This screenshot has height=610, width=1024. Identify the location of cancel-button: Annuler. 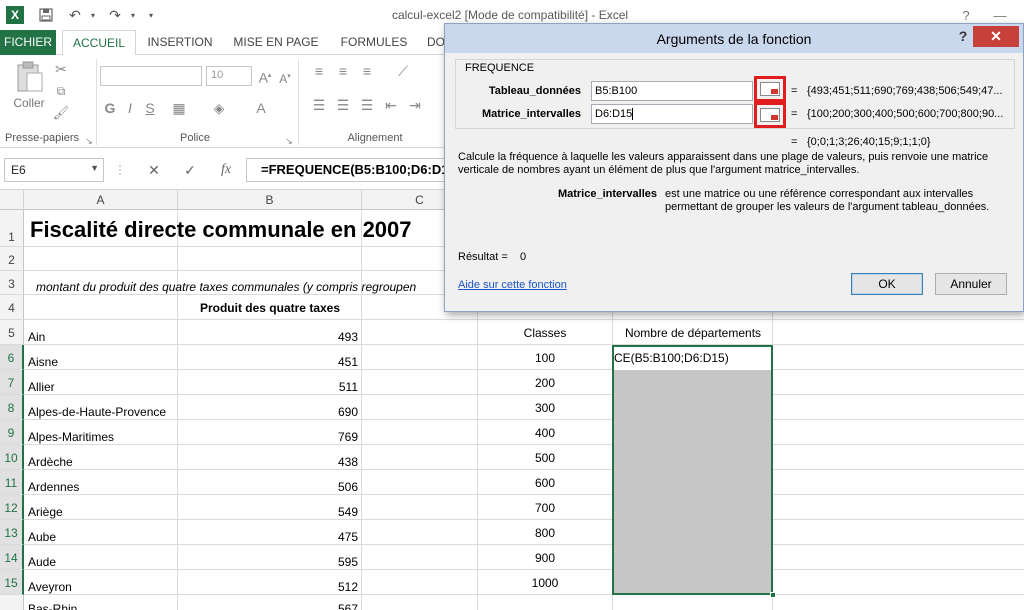
(971, 284).